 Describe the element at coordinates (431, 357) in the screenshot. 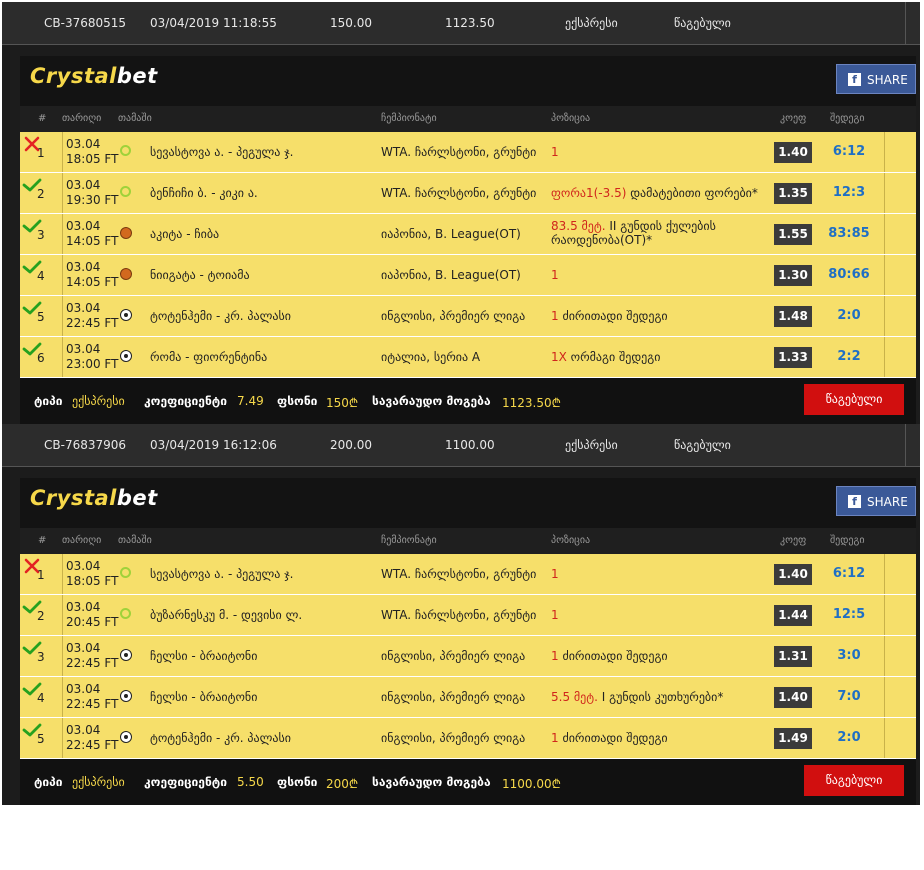

I see `row-league: იტალია, სერია A` at that location.